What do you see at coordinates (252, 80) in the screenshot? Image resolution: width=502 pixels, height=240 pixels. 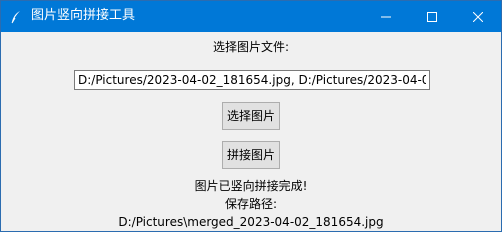 I see `file-list-input` at bounding box center [252, 80].